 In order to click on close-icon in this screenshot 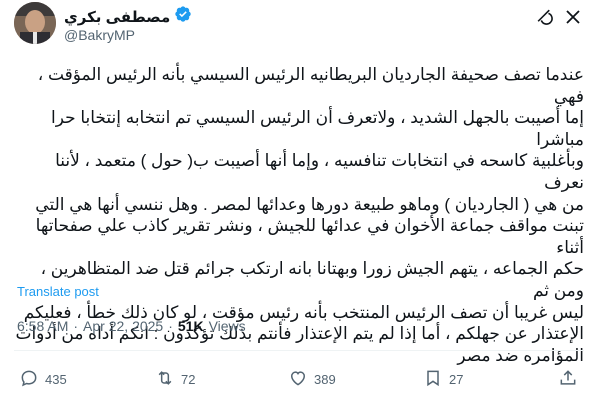, I will do `click(573, 19)`.